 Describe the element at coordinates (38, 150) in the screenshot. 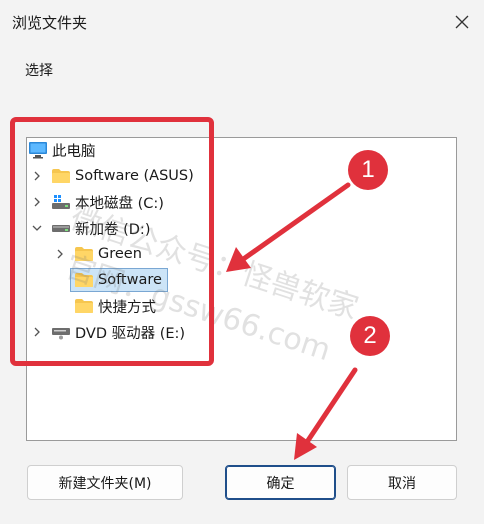

I see `computer-icon` at that location.